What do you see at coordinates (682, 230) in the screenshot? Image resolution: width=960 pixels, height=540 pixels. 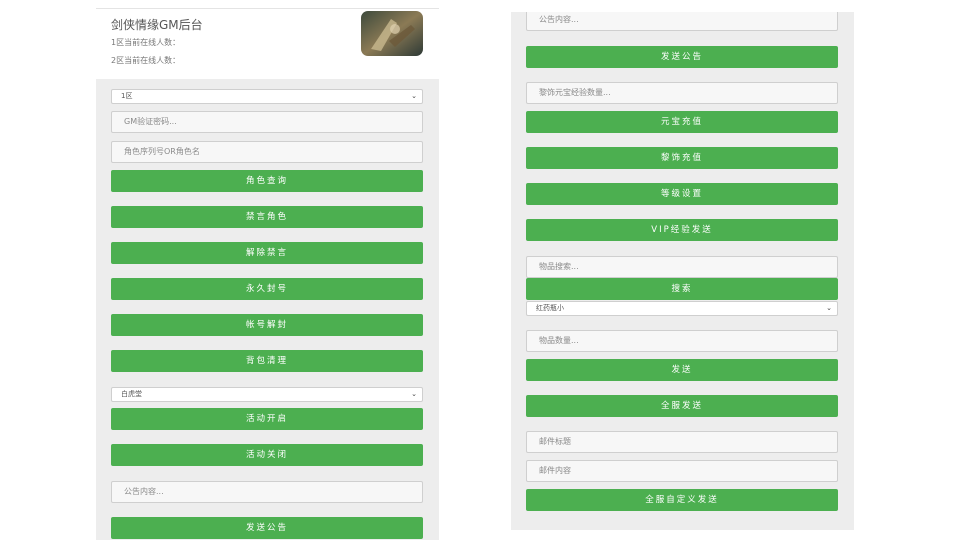 I see `vip-exp-send-button: VIP经验发送` at bounding box center [682, 230].